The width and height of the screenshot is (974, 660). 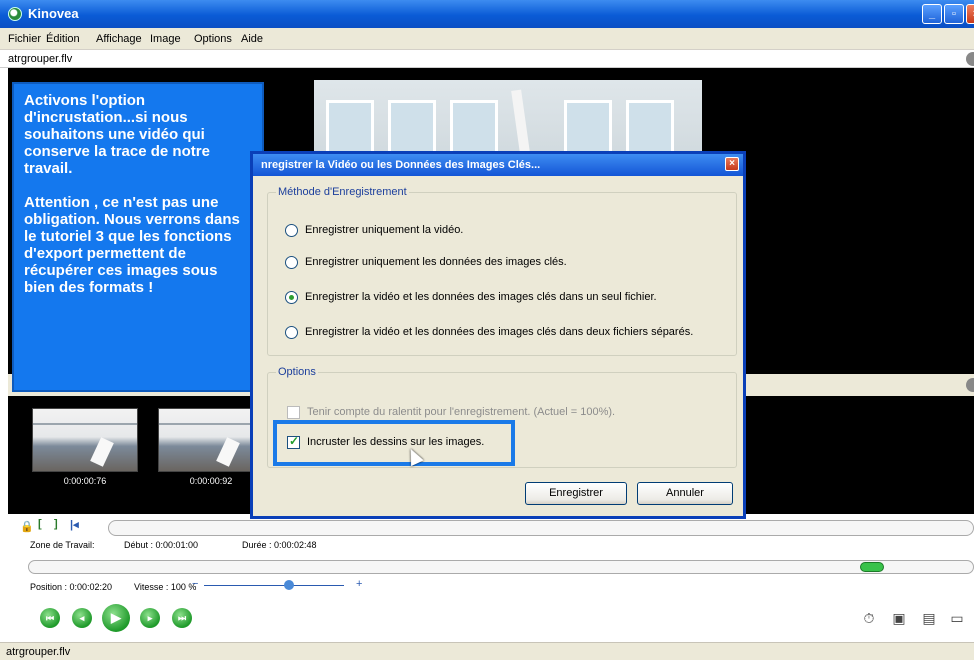 What do you see at coordinates (116, 618) in the screenshot?
I see `play-icon: ▶` at bounding box center [116, 618].